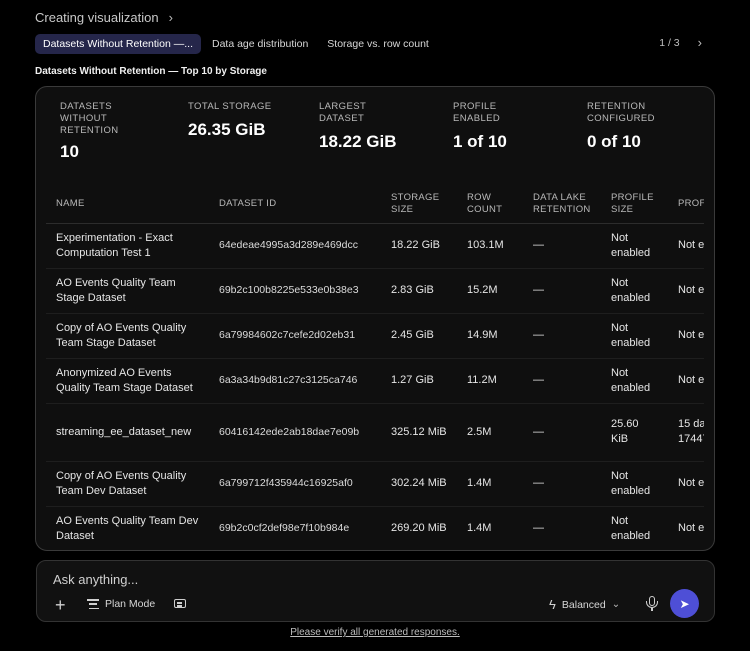  I want to click on cell-storage-size: 2.45 GiB, so click(419, 336).